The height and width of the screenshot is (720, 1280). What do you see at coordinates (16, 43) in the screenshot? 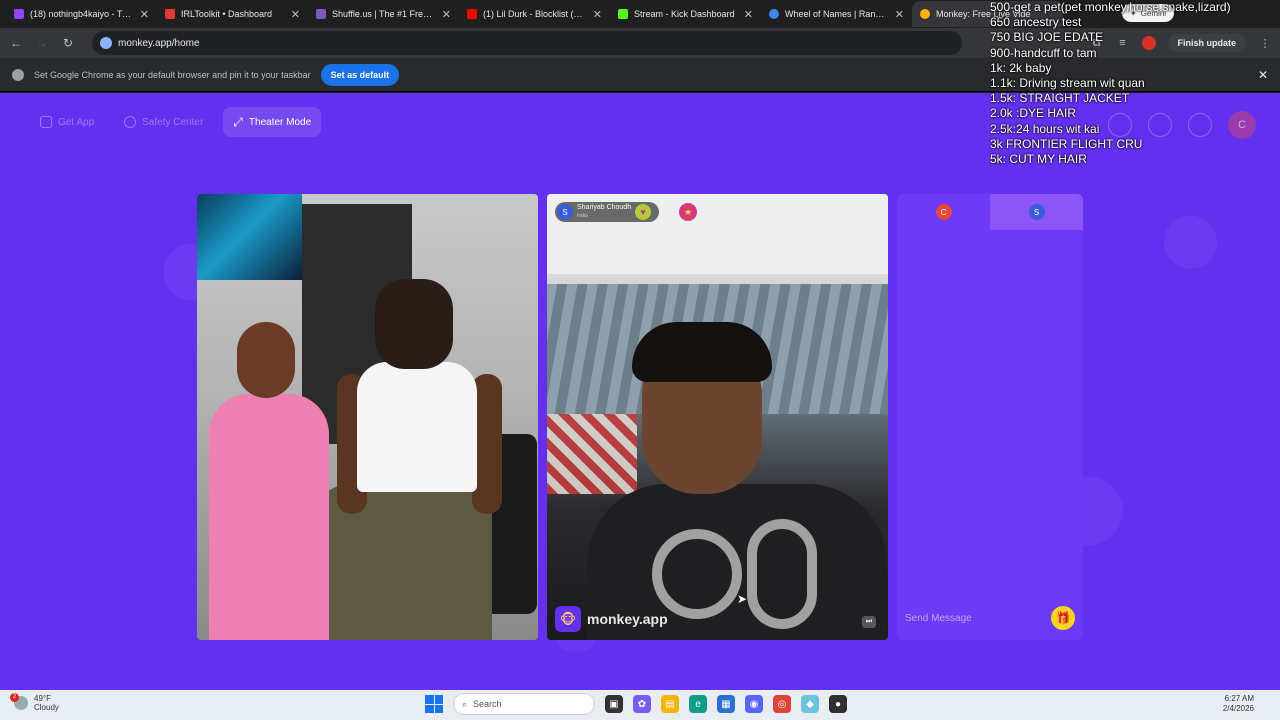
I see `back-arrow-icon: ←` at bounding box center [16, 43].